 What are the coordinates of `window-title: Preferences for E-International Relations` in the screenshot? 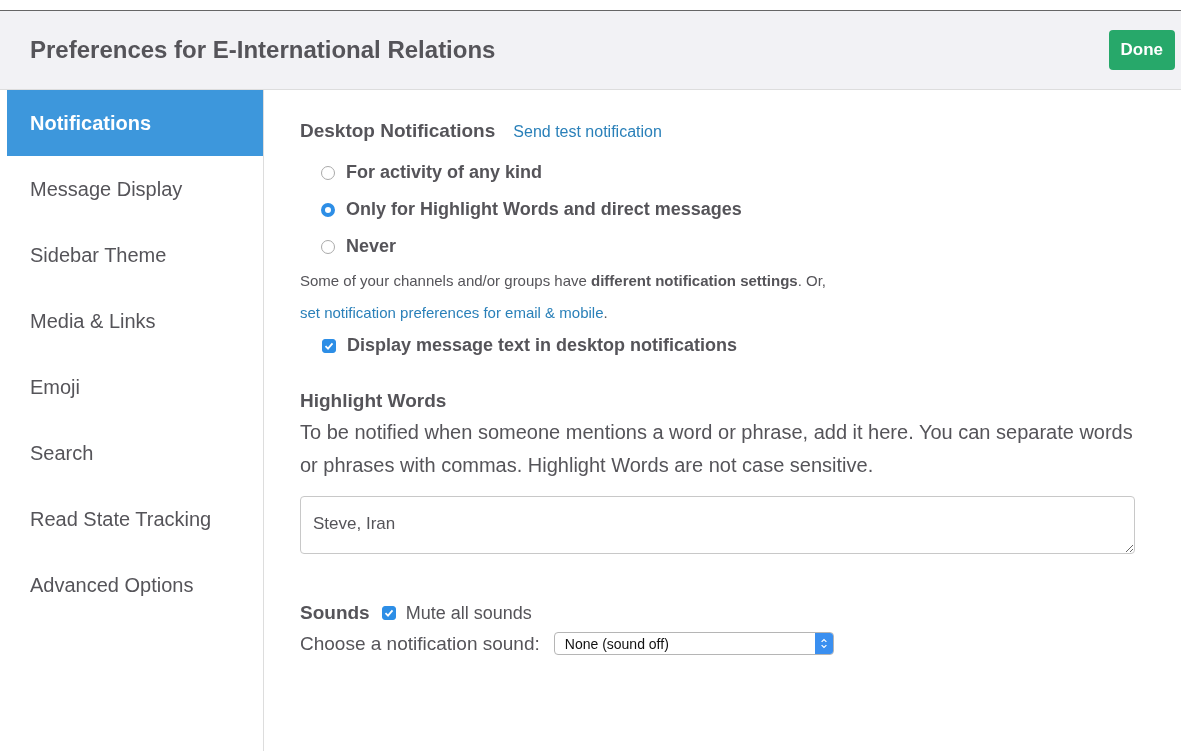 It's located at (263, 50).